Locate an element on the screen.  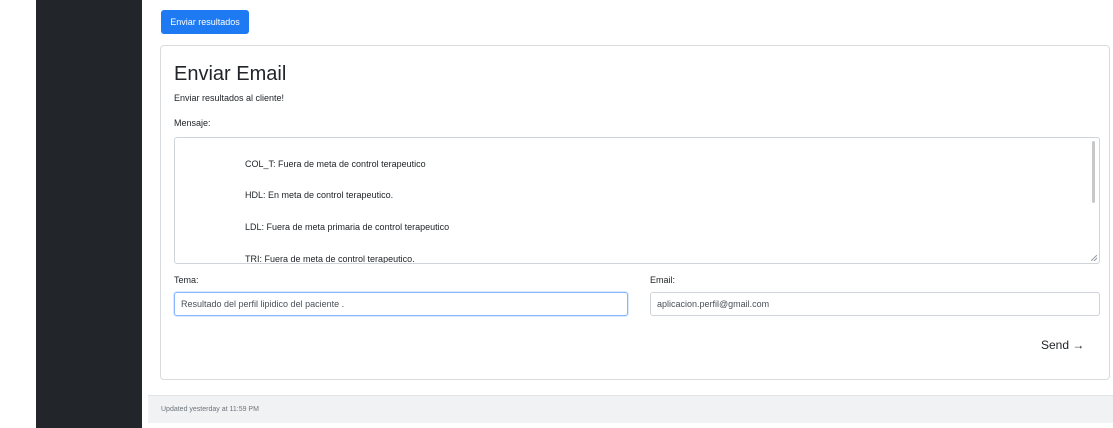
topic-input is located at coordinates (401, 304).